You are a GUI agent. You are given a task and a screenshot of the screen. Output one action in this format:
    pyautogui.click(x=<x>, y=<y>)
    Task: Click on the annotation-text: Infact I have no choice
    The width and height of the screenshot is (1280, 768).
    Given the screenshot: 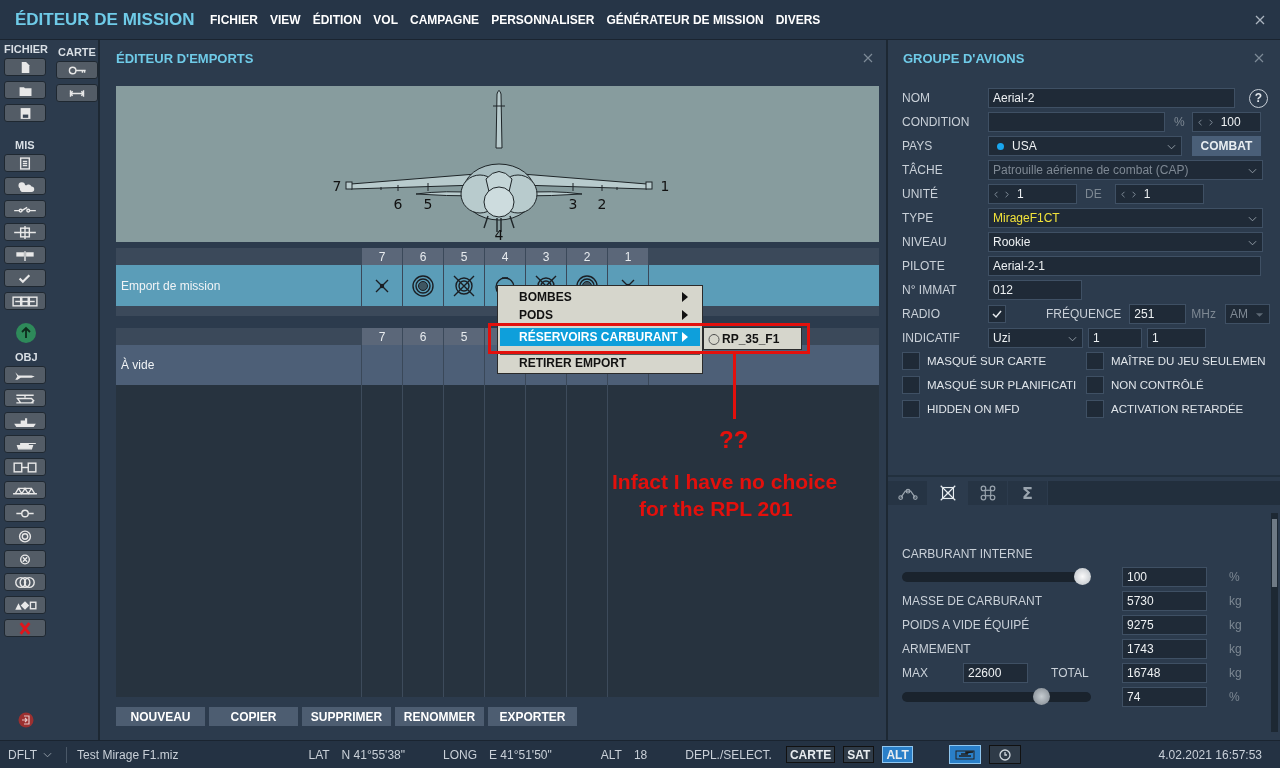 What is the action you would take?
    pyautogui.click(x=725, y=482)
    